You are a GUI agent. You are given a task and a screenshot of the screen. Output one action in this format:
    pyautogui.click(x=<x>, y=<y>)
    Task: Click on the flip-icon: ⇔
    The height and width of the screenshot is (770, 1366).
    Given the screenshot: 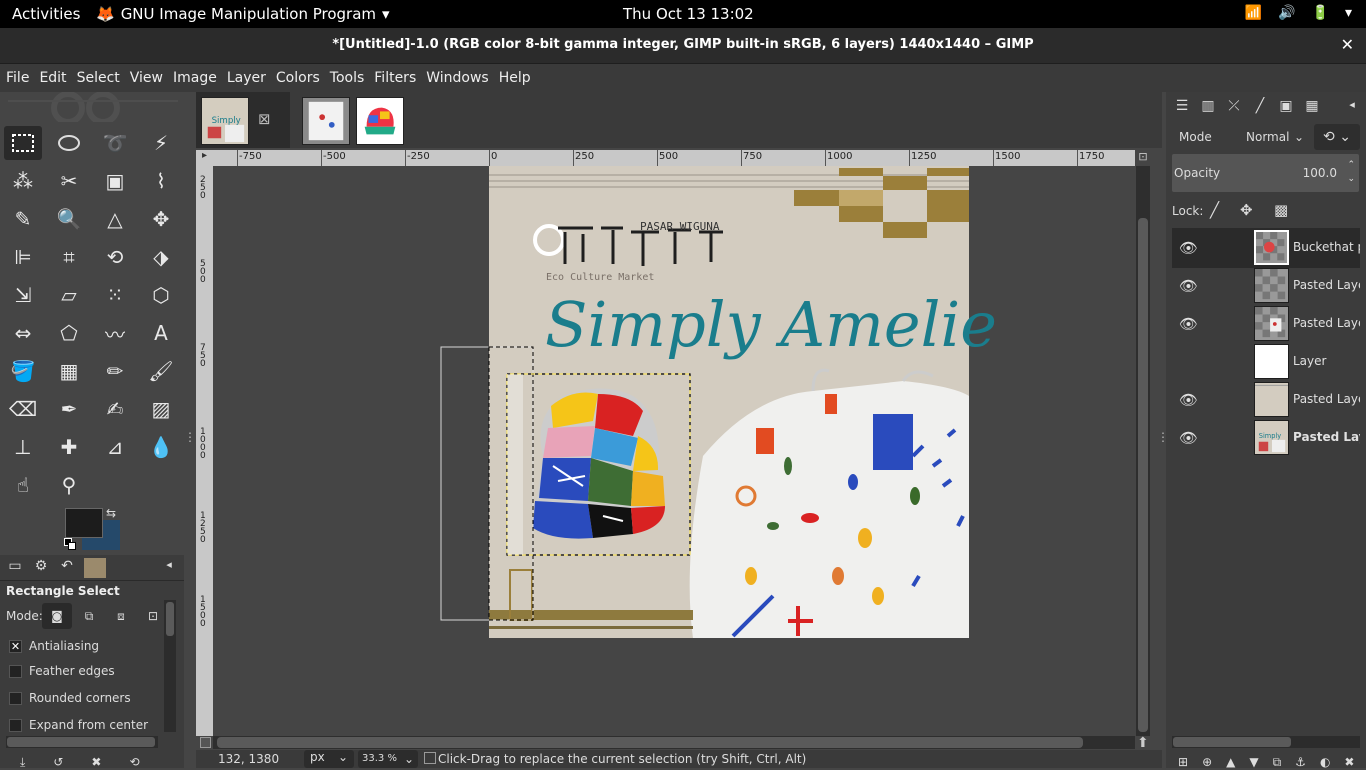 What is the action you would take?
    pyautogui.click(x=23, y=333)
    